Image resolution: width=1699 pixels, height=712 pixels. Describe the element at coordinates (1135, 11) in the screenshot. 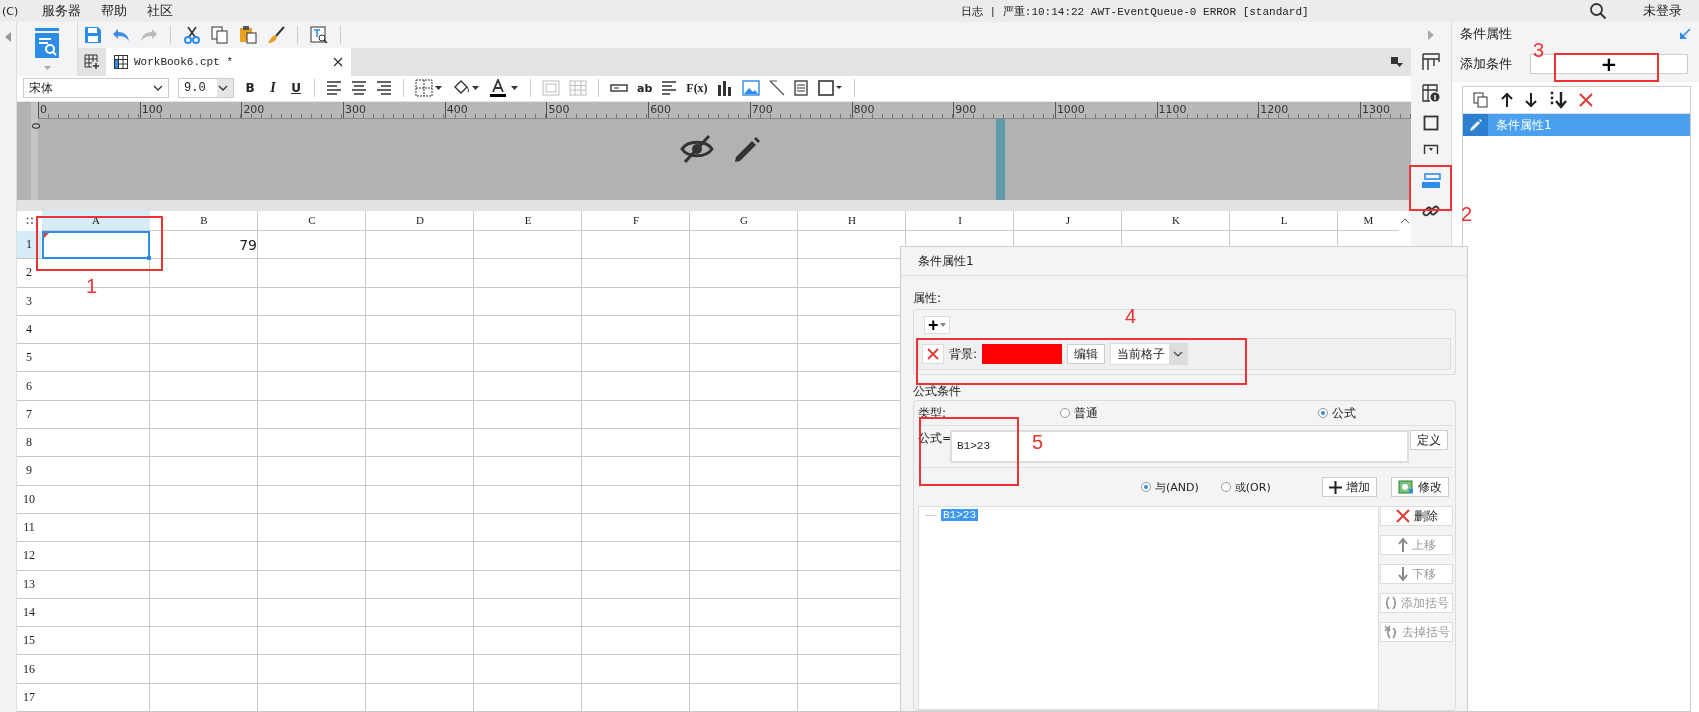

I see `log-message: 日志 | 严重:10:14:22 AWT-EventQueue-0 ERROR [standard]` at that location.